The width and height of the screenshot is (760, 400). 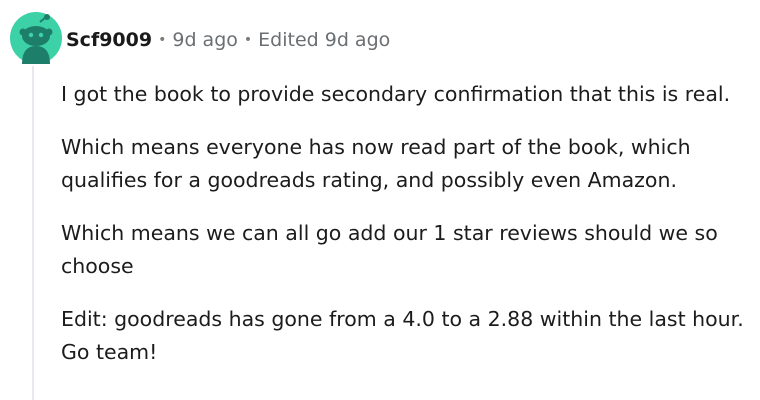 I want to click on user-avatar, so click(x=36, y=38).